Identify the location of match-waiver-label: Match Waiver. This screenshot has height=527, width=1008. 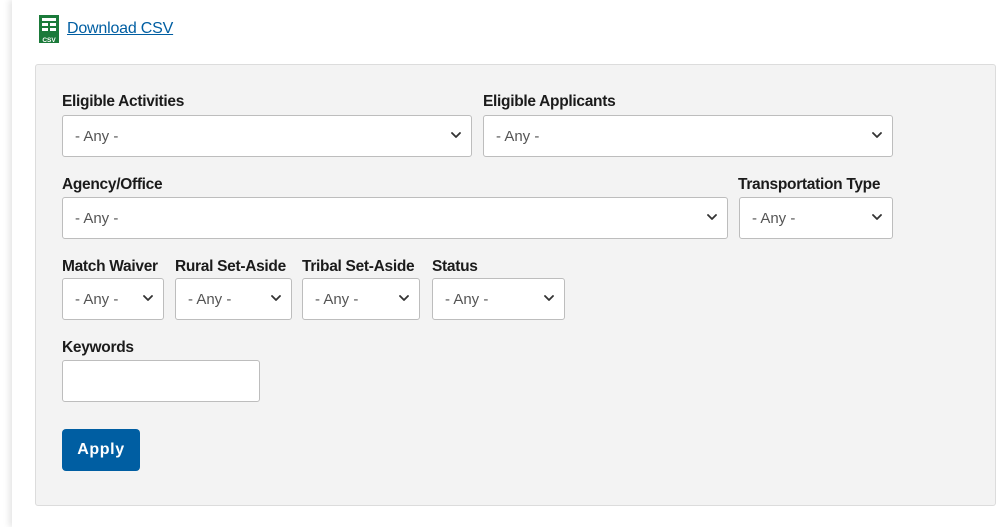
(110, 266).